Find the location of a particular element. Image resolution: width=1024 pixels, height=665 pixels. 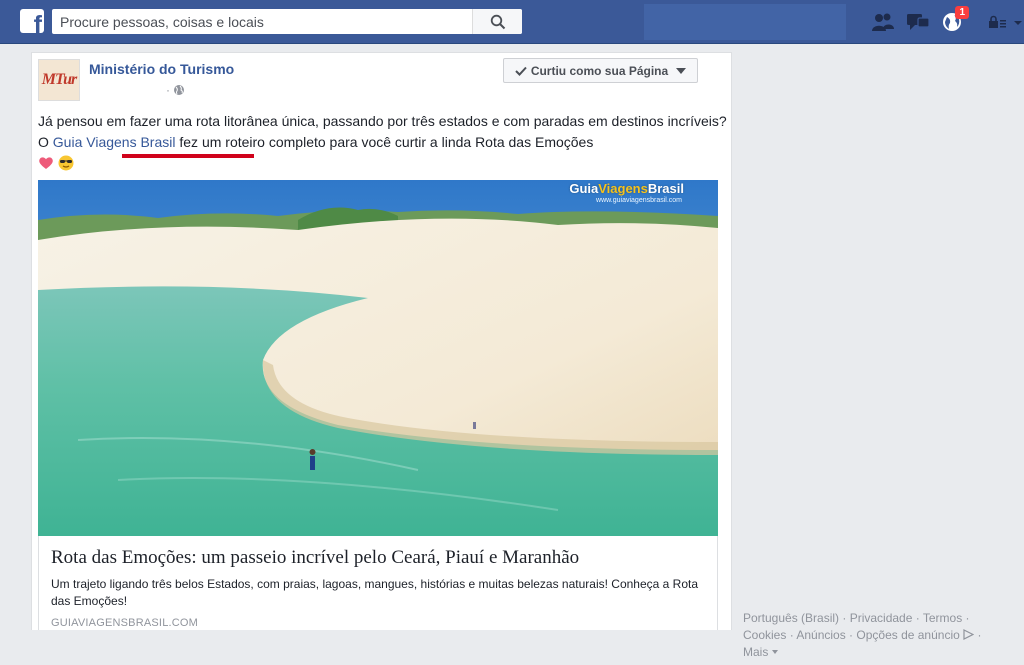

caret-down-icon is located at coordinates (774, 652).